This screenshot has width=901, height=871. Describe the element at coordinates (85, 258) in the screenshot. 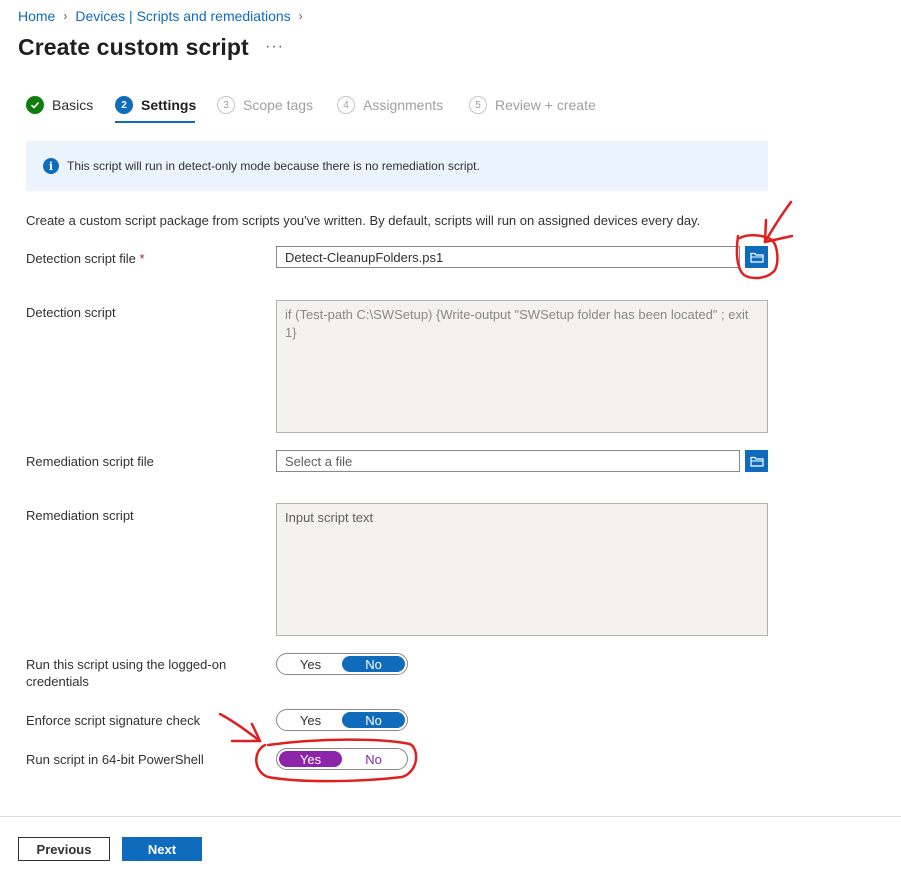

I see `detection-file-label: Detection script file *` at that location.